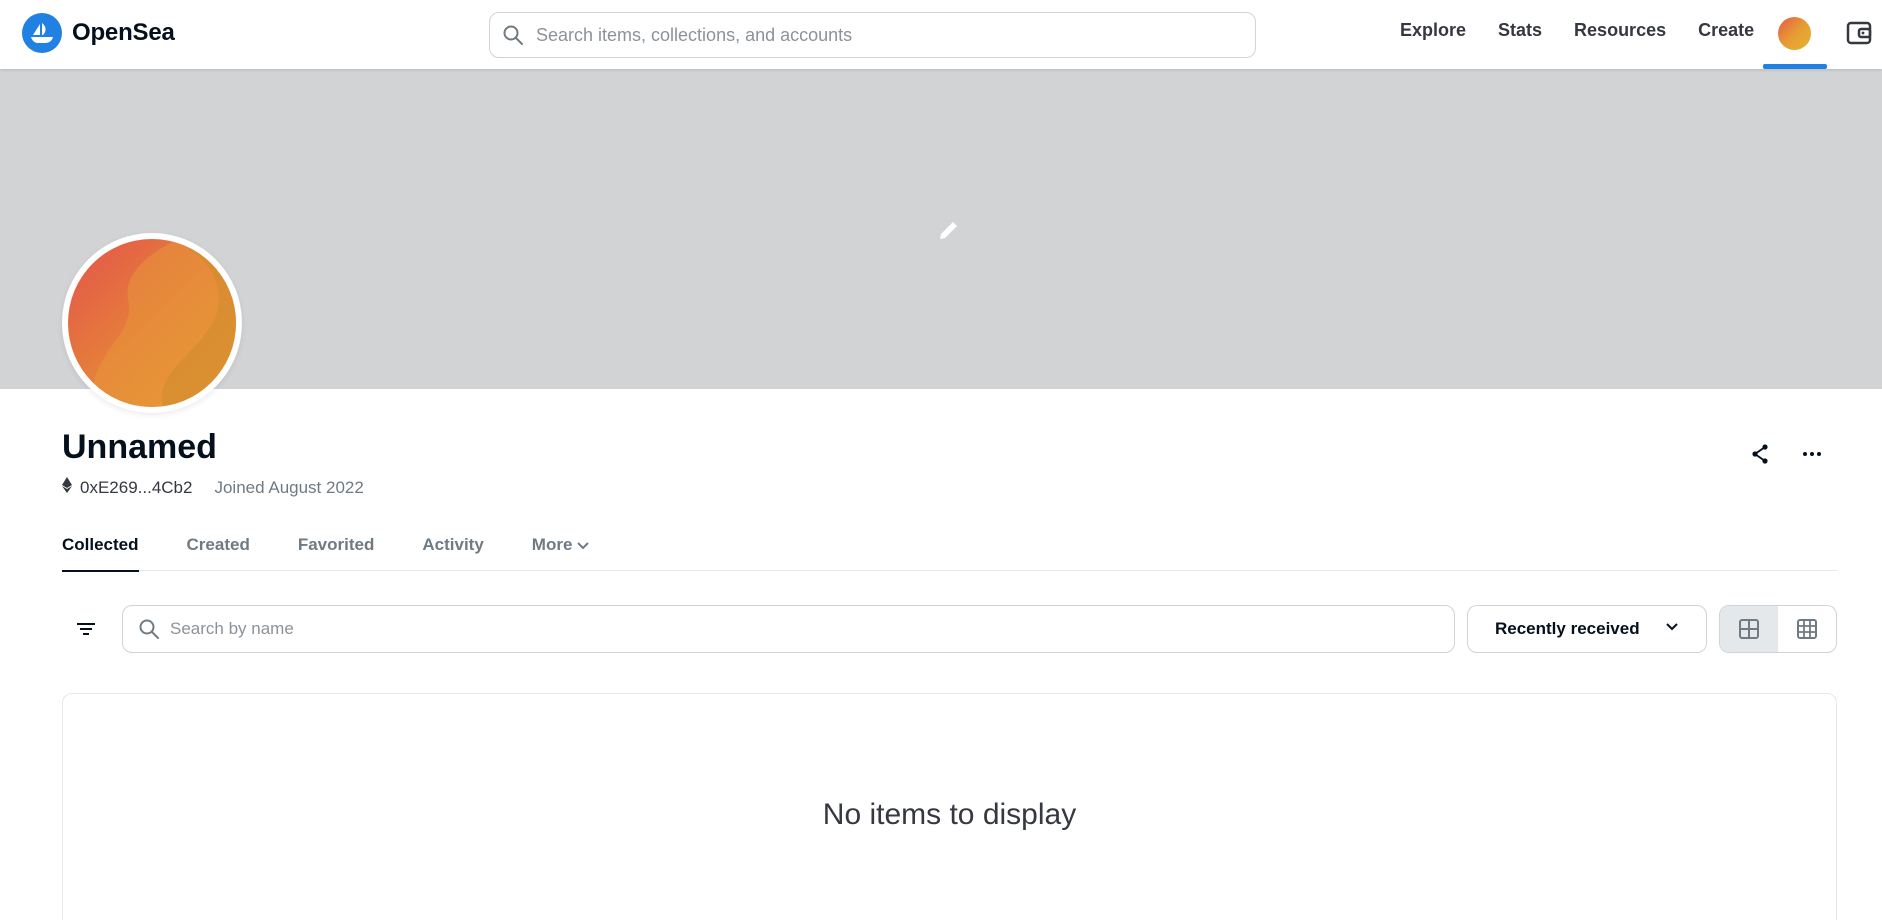 The width and height of the screenshot is (1882, 920). What do you see at coordinates (1749, 629) in the screenshot?
I see `grid-large-icon` at bounding box center [1749, 629].